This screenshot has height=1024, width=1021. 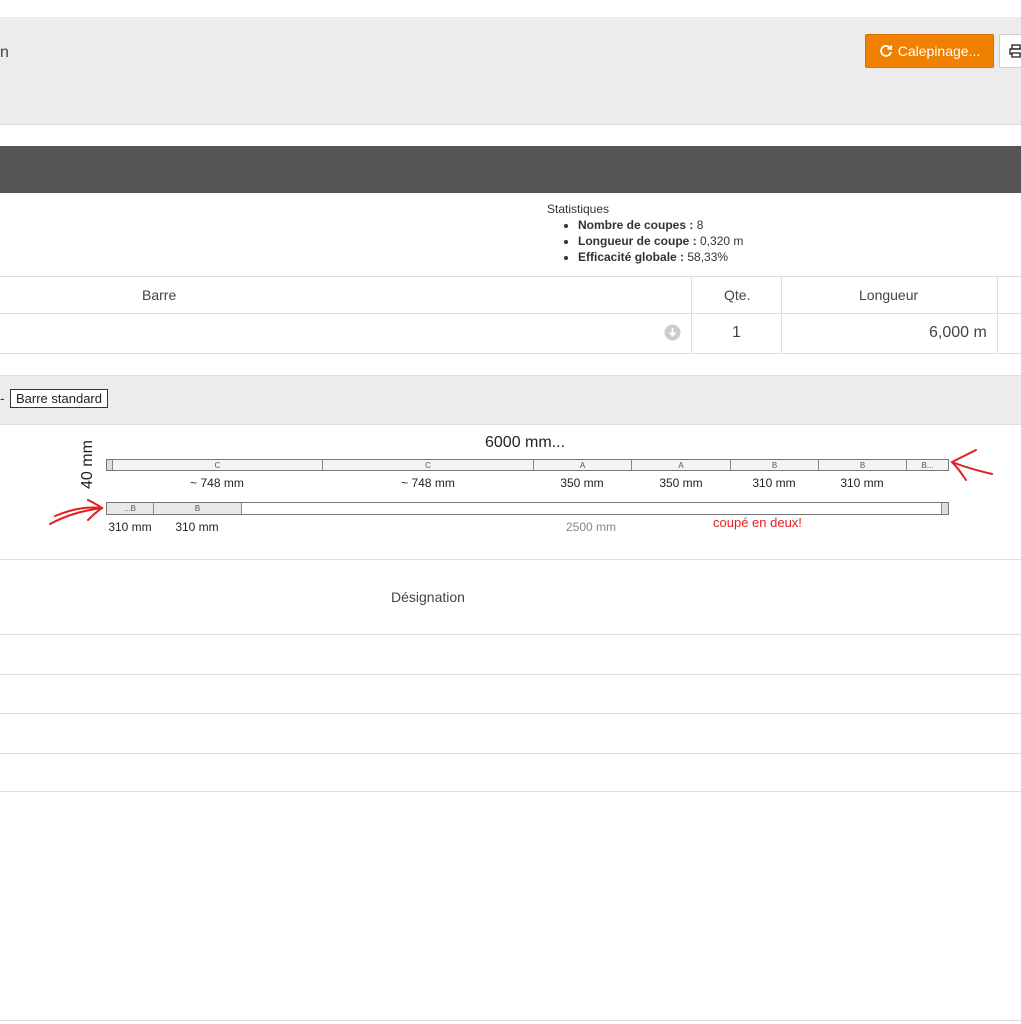 What do you see at coordinates (428, 597) in the screenshot?
I see `column-header-designation: Désignation` at bounding box center [428, 597].